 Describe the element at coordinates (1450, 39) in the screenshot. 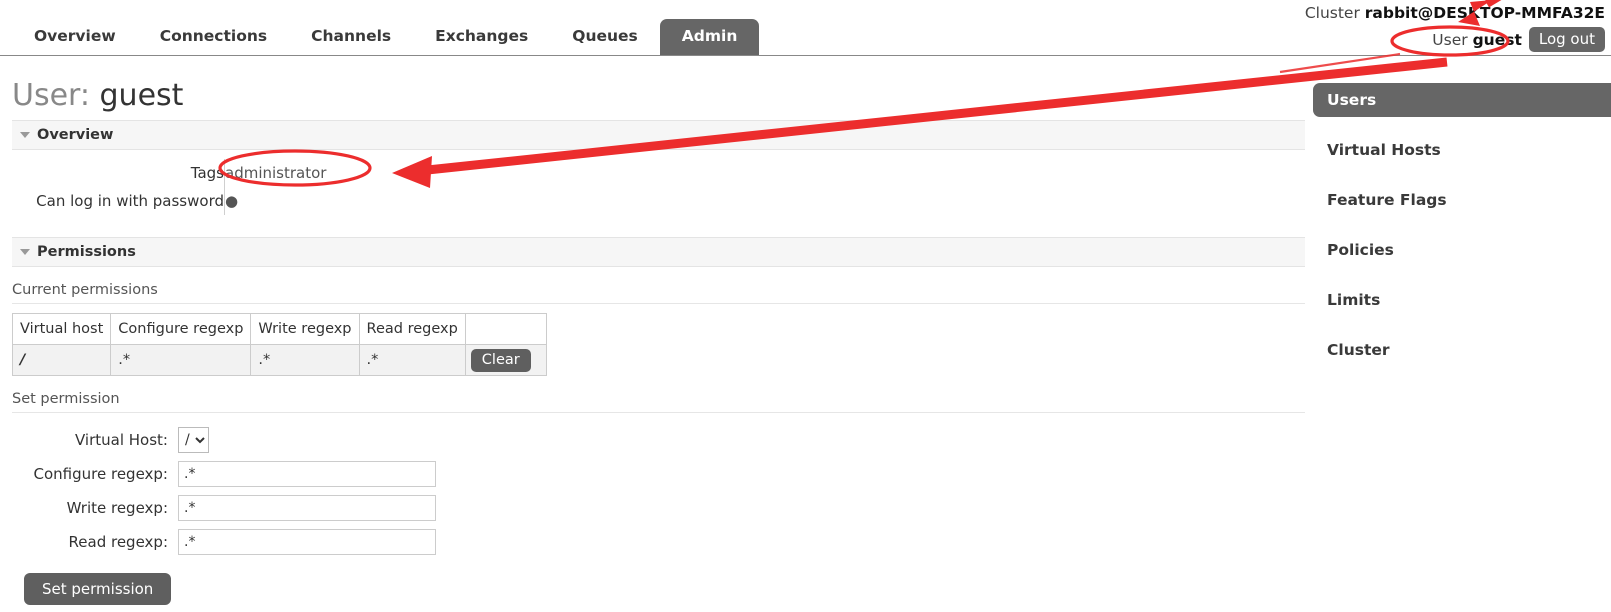

I see `user-label: User` at that location.